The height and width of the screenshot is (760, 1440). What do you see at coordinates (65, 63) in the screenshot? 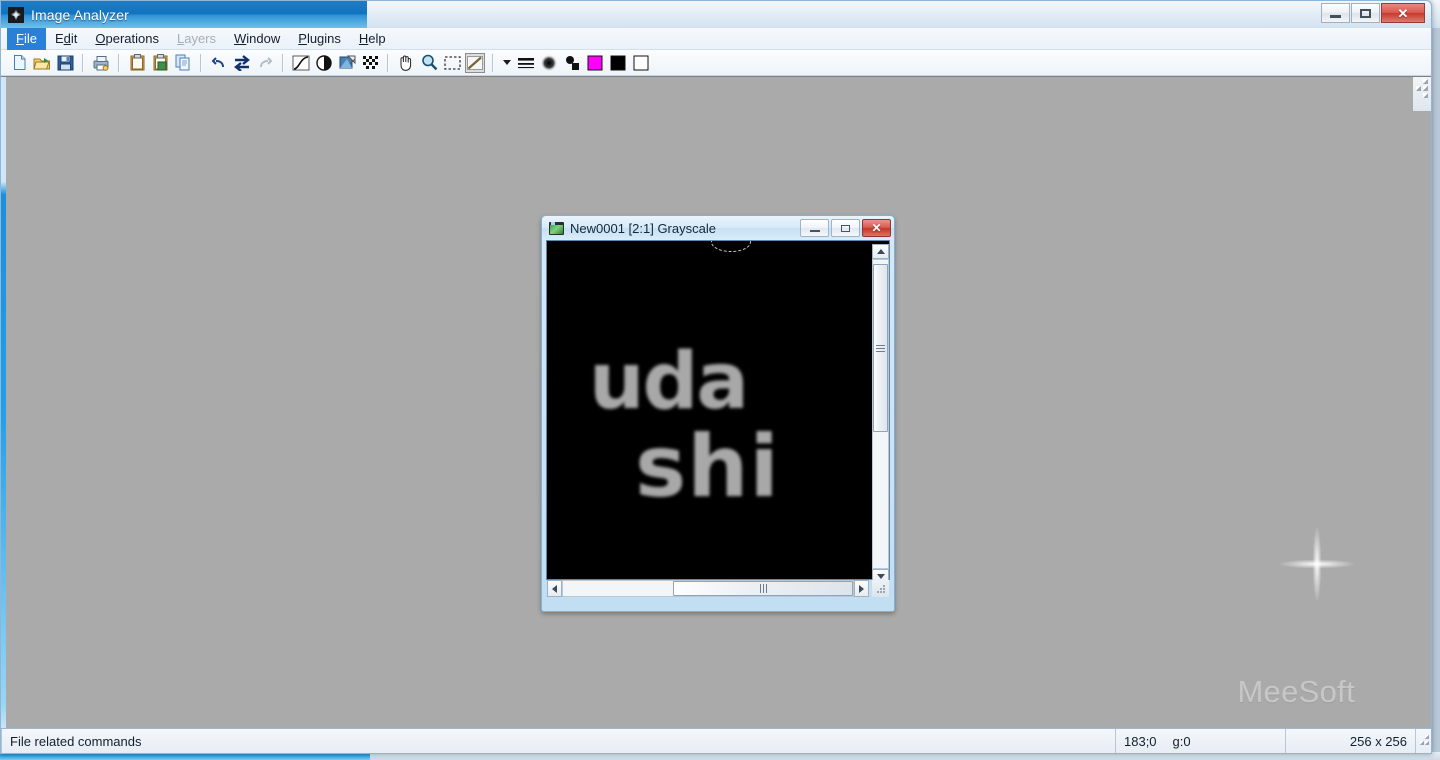
I see `save-floppy-icon` at bounding box center [65, 63].